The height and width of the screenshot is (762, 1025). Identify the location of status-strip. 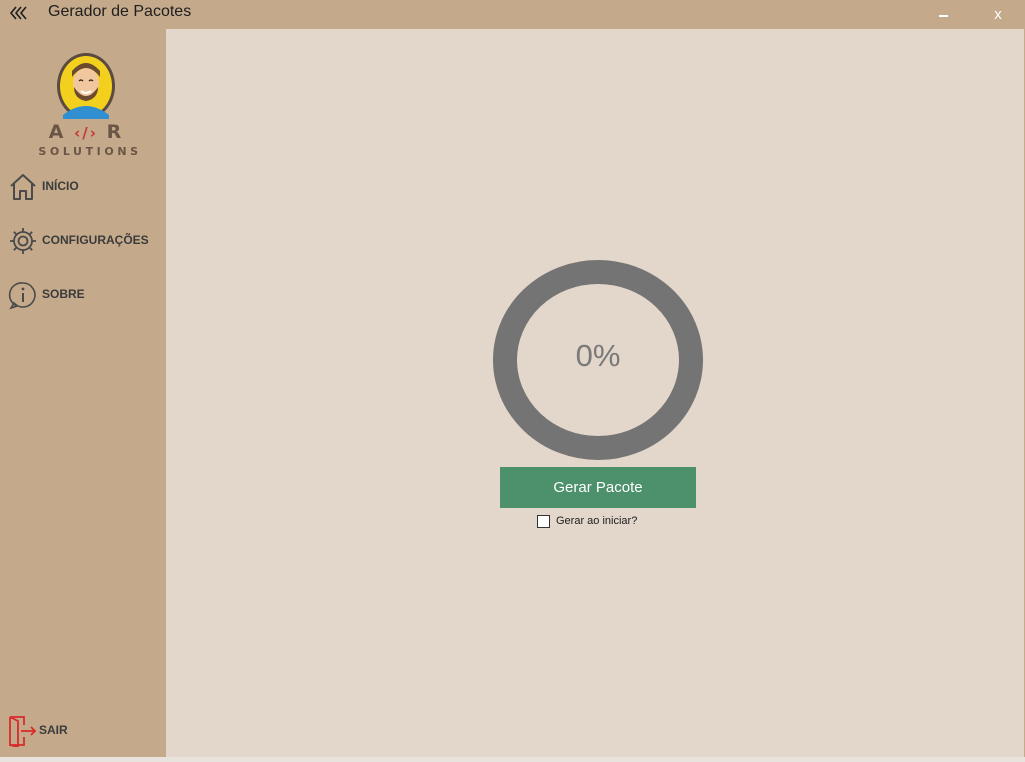
(512, 759).